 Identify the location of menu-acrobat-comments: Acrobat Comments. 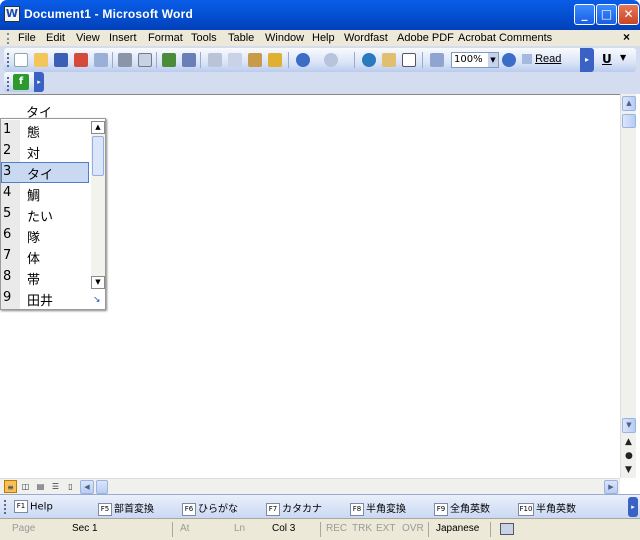
(505, 38).